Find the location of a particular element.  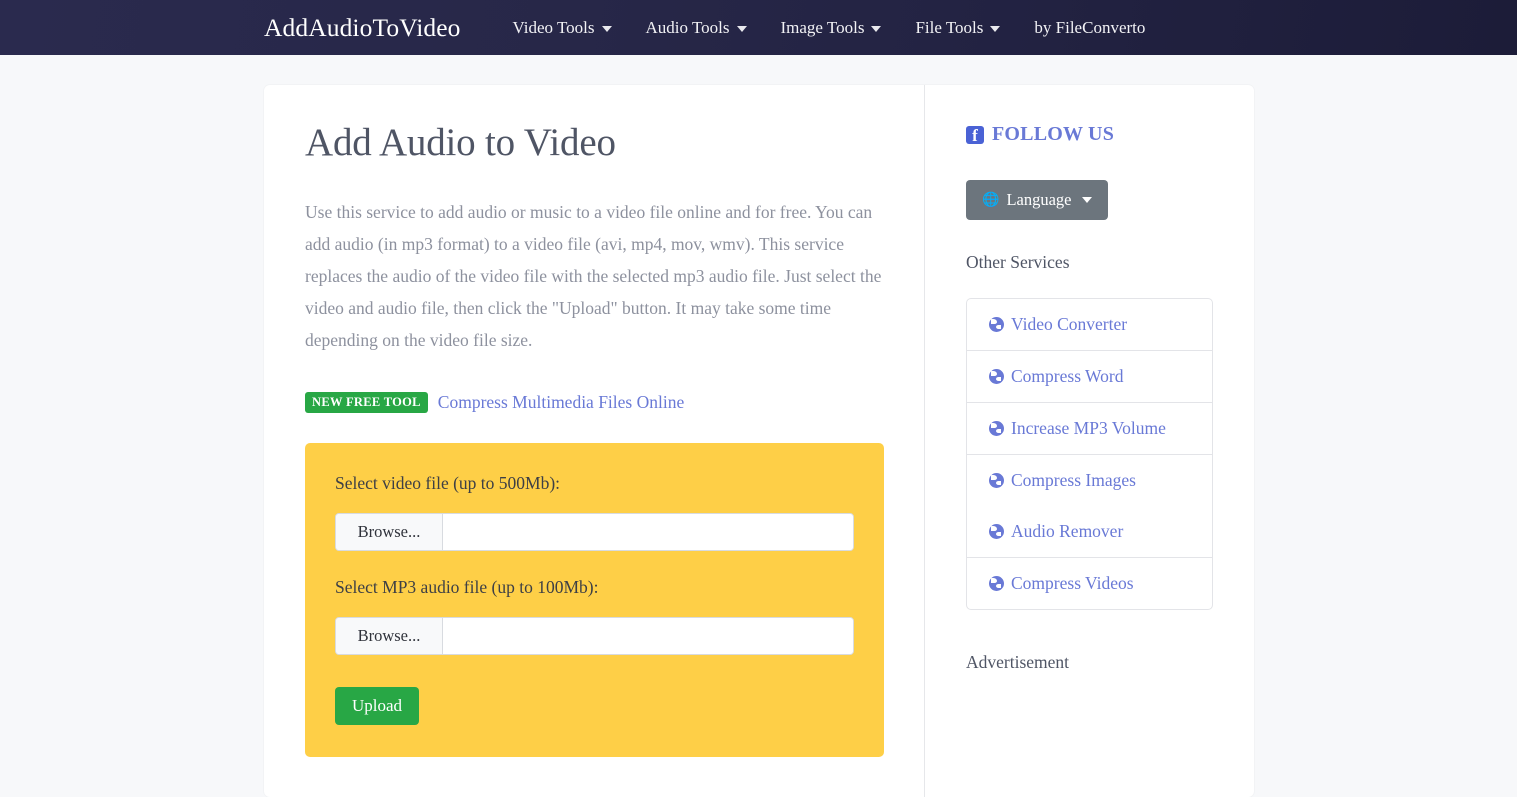

brand-logo: AddAudioToVideo is located at coordinates (362, 28).